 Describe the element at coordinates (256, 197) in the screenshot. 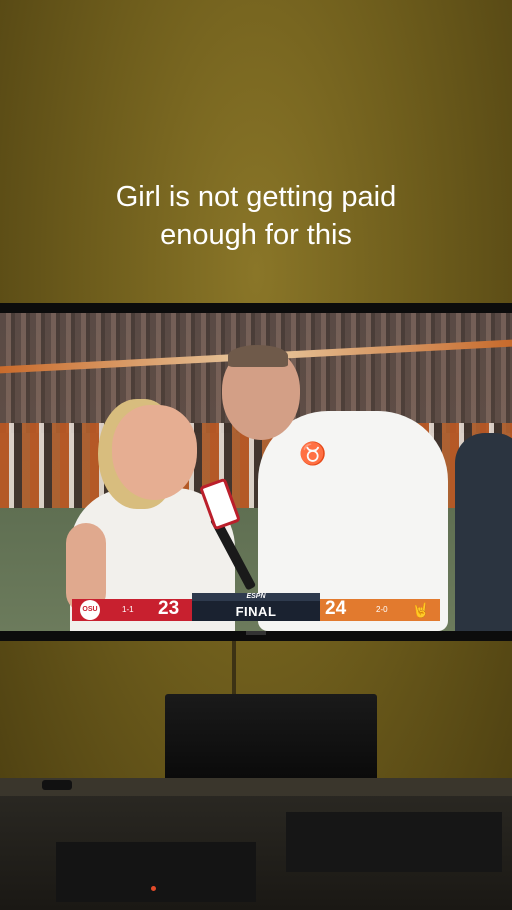

I see `caption-line-1: Girl is not getting paid` at that location.